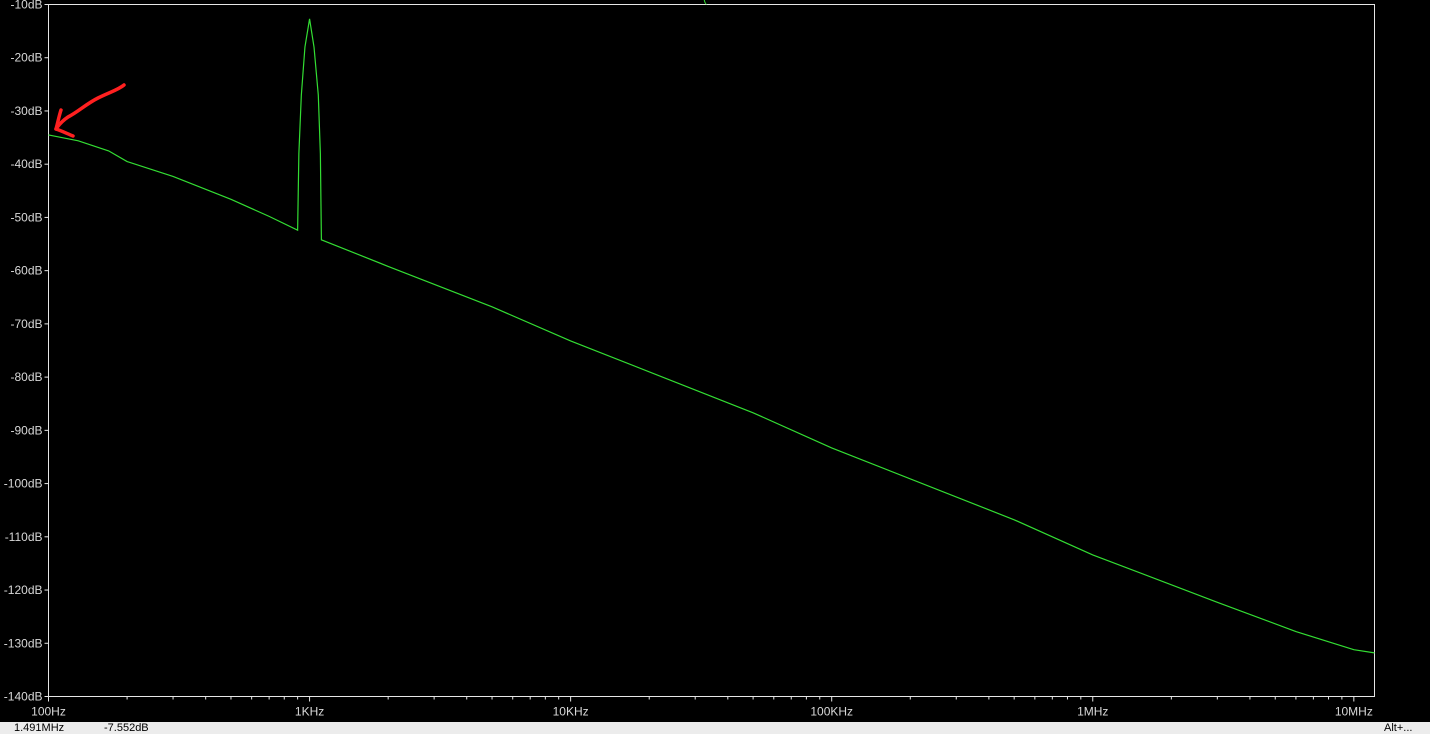 The image size is (1430, 734). I want to click on x-tick-label: 100Hz, so click(48, 712).